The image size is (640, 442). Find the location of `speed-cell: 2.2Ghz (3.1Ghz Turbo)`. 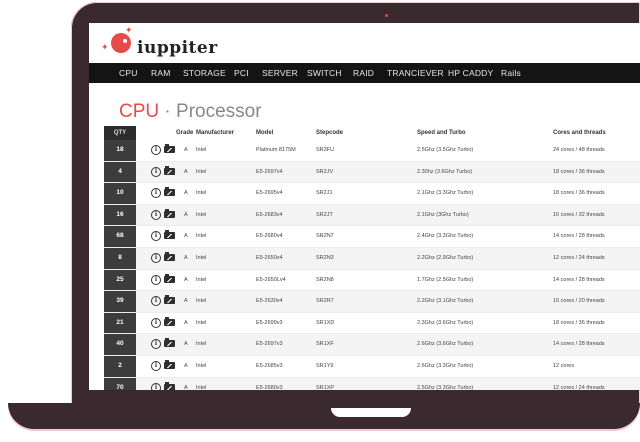

speed-cell: 2.2Ghz (3.1Ghz Turbo) is located at coordinates (445, 301).